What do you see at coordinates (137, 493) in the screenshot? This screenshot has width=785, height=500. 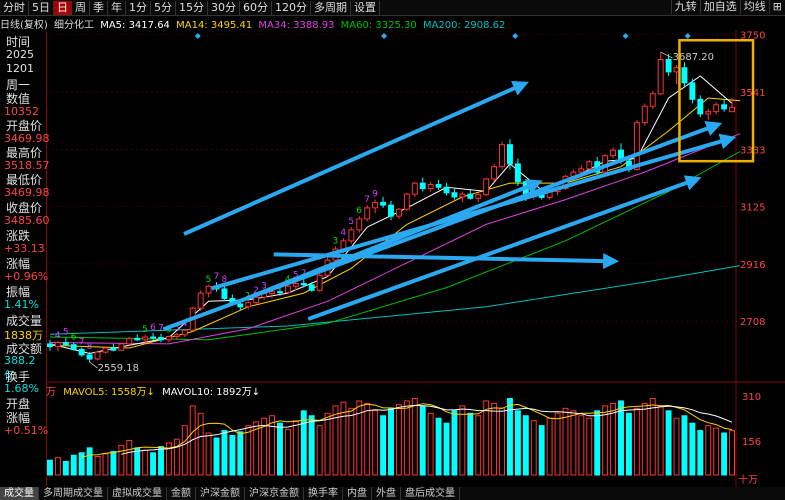 I see `indicator-tab-2: 虚拟成交量` at bounding box center [137, 493].